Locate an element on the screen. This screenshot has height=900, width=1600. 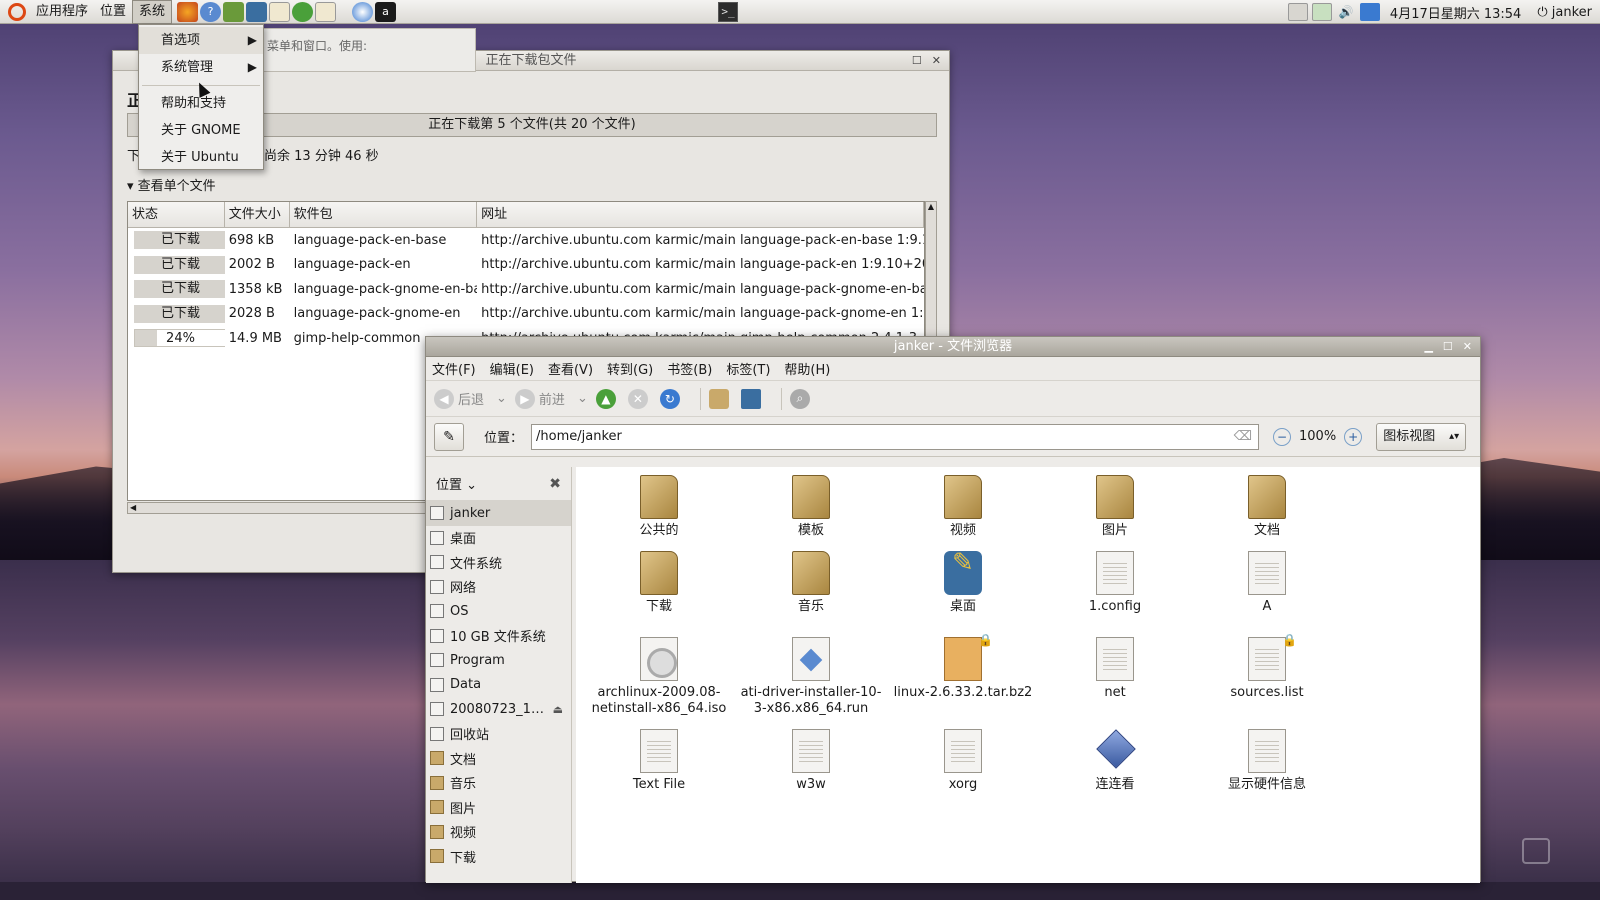
box-icon is located at coordinates (257, 11).